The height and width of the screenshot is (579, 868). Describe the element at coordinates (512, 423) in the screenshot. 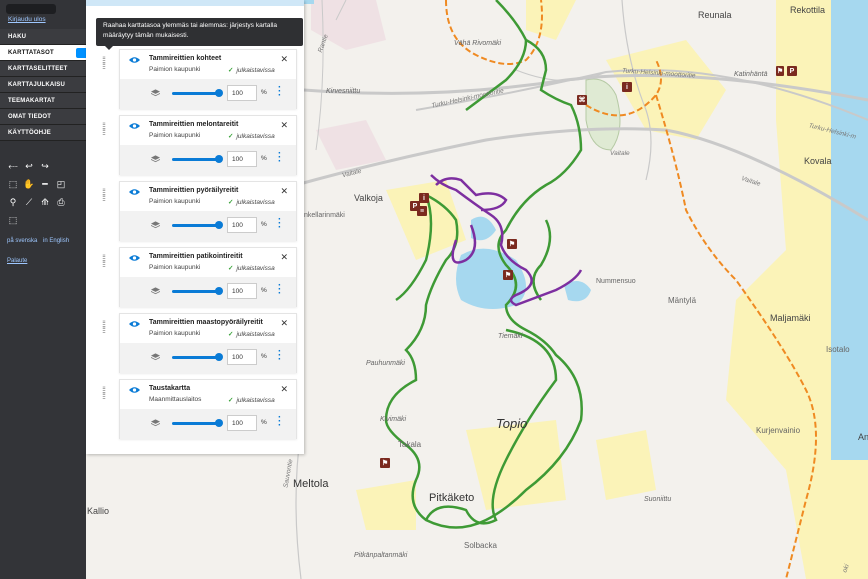

I see `place-topio: Topio` at that location.